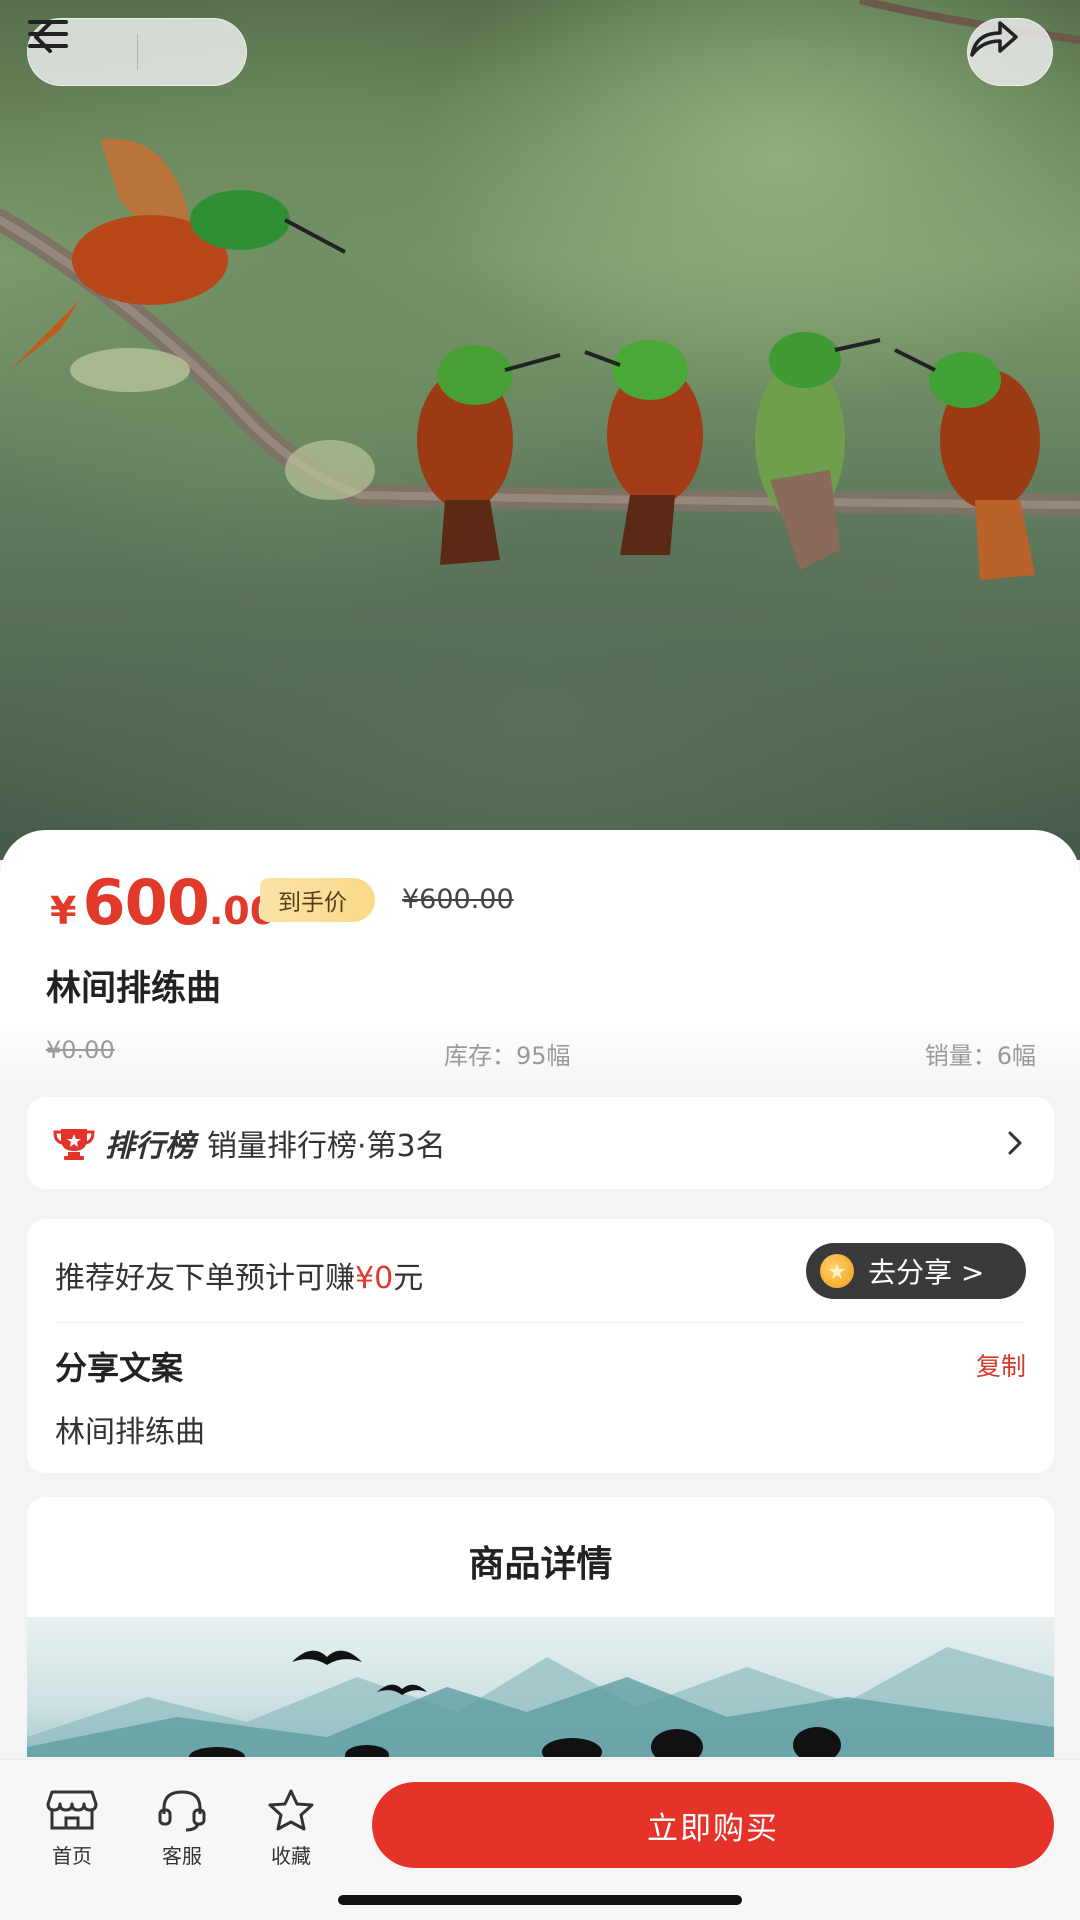 Image resolution: width=1080 pixels, height=1920 pixels. Describe the element at coordinates (507, 1056) in the screenshot. I see `stock-count: 库存：95幅` at that location.